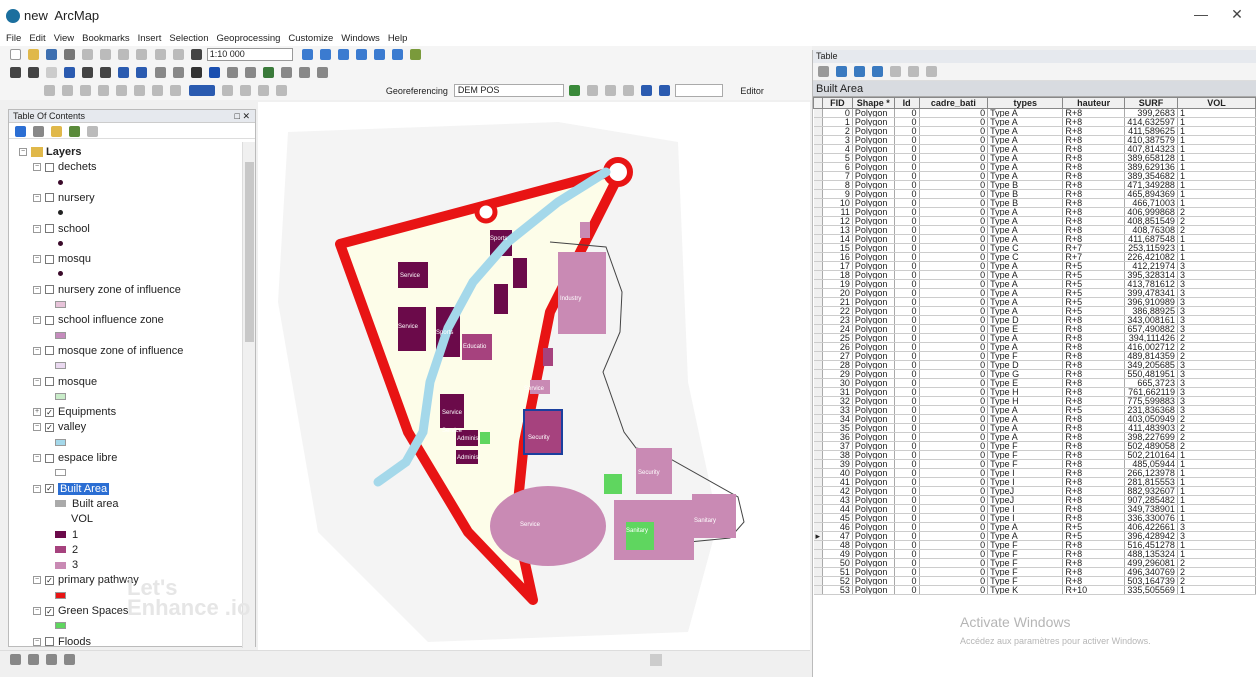 This screenshot has height=677, width=1256. I want to click on table-cell: 12, so click(837, 221).